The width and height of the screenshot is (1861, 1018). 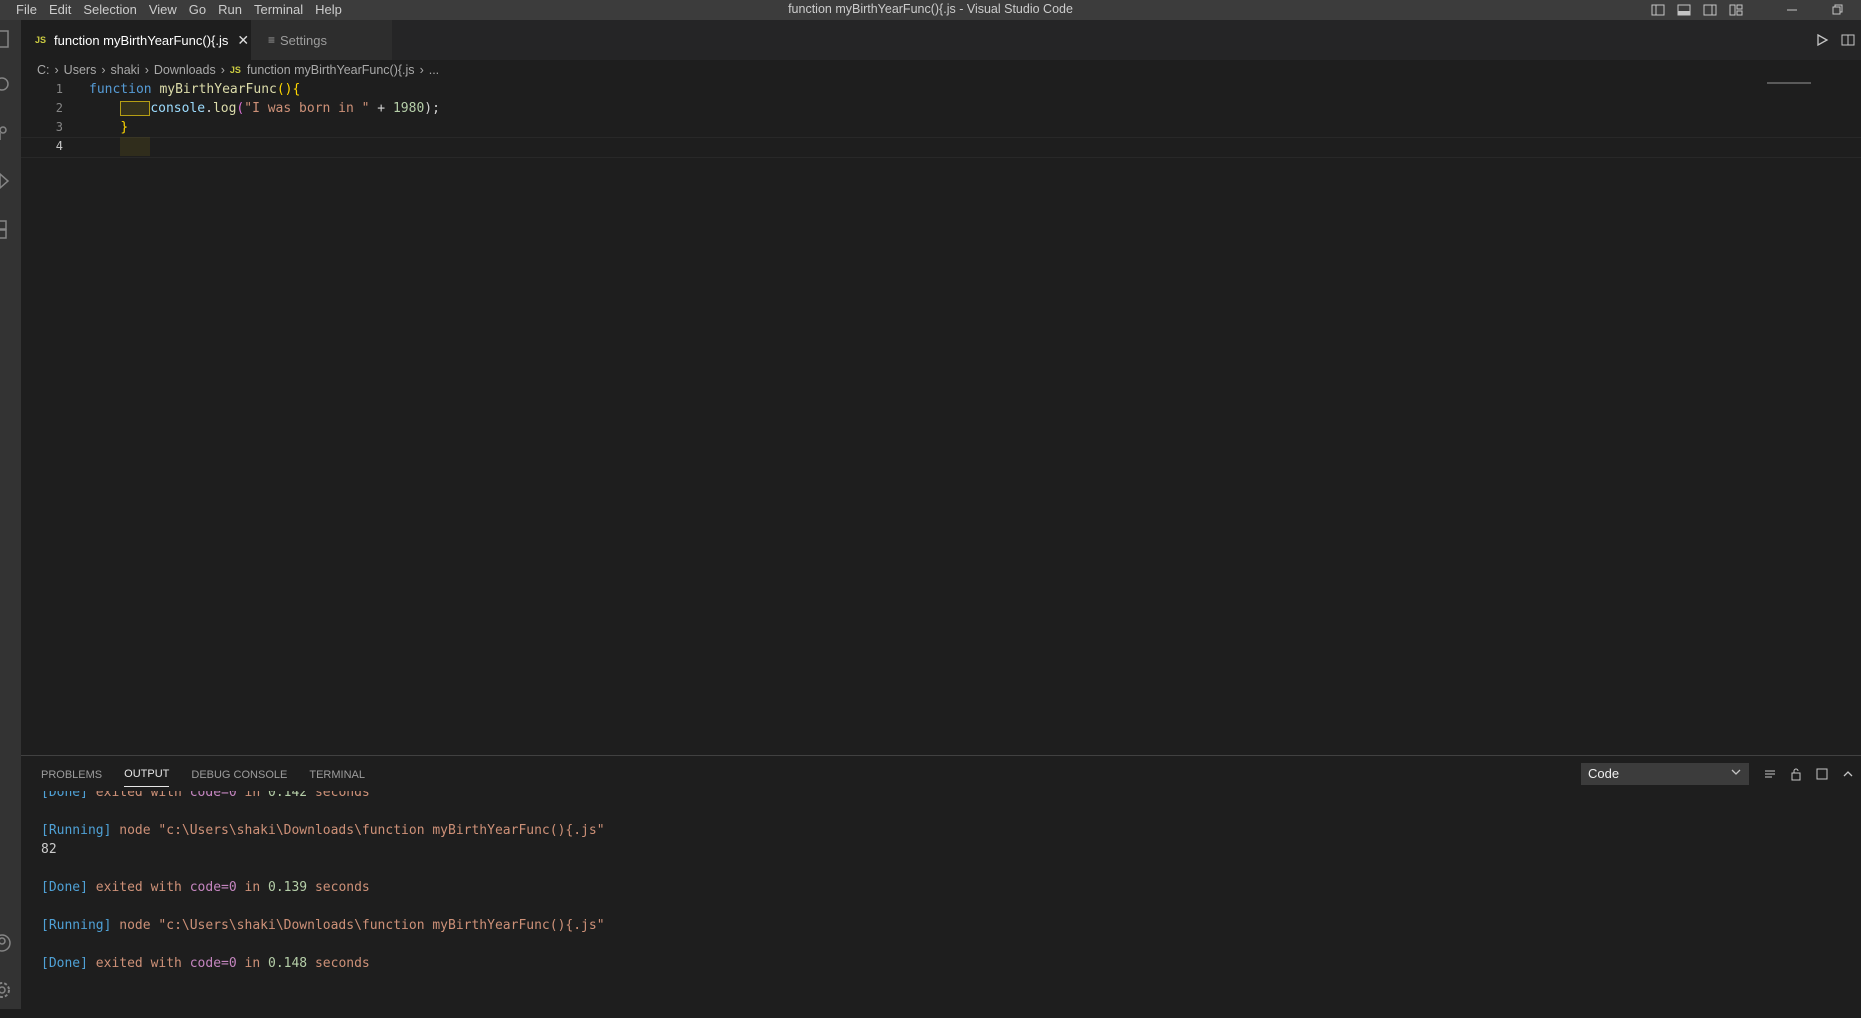 I want to click on code-line-3: }, so click(x=925, y=127).